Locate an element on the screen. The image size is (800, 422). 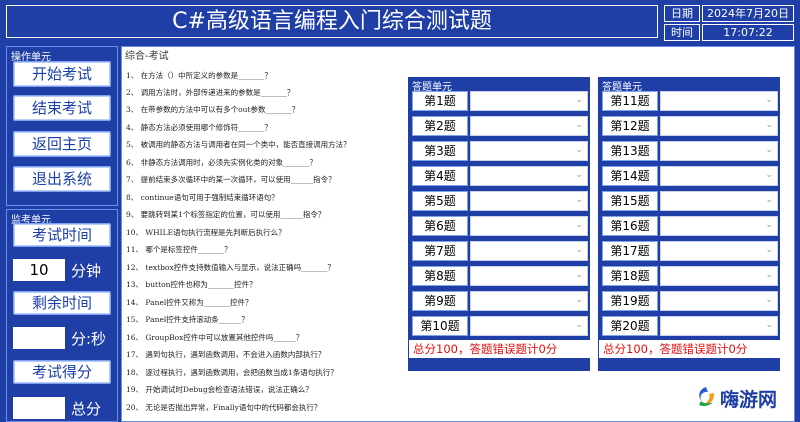
time-label: 时间 is located at coordinates (682, 32).